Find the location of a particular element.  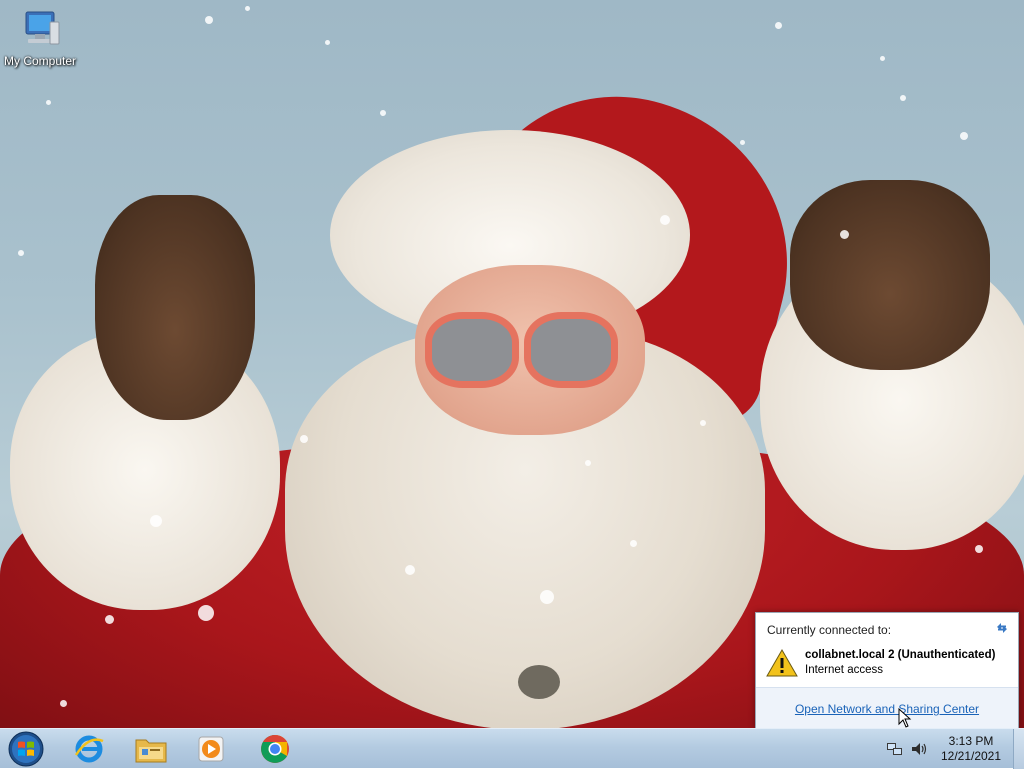

open-network-sharing-center-link: Open Network and Sharing Center is located at coordinates (887, 709).